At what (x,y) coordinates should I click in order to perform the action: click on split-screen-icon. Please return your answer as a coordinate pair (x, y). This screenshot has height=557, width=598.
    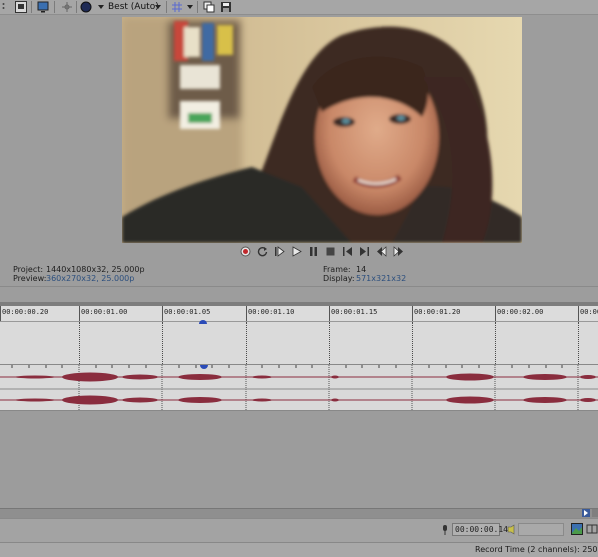
    Looking at the image, I should click on (67, 7).